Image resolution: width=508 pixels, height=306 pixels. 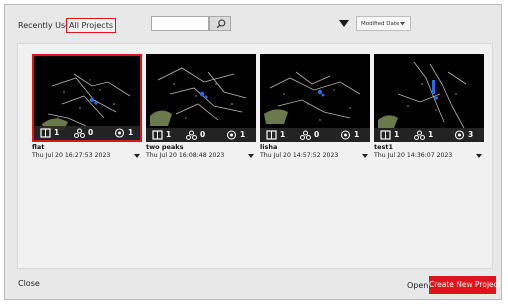 What do you see at coordinates (91, 25) in the screenshot?
I see `tab-all-projects: All Projects` at bounding box center [91, 25].